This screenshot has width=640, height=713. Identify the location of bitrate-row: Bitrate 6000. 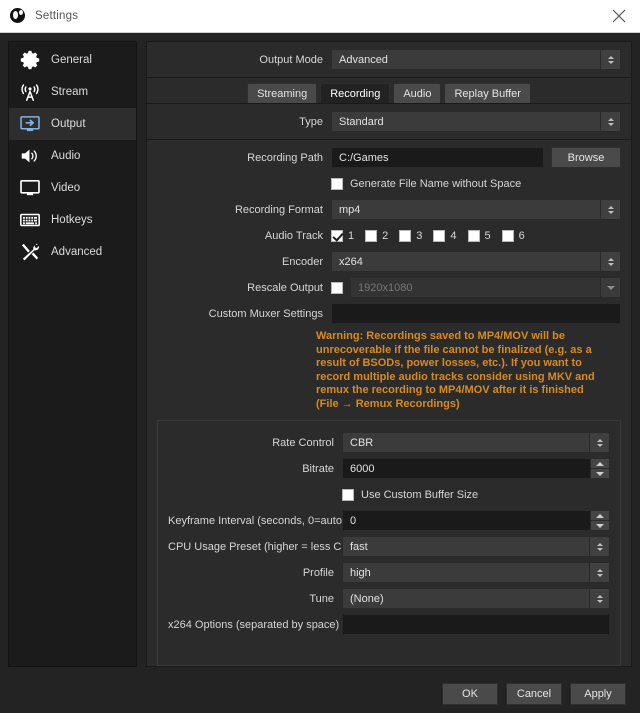
(389, 468).